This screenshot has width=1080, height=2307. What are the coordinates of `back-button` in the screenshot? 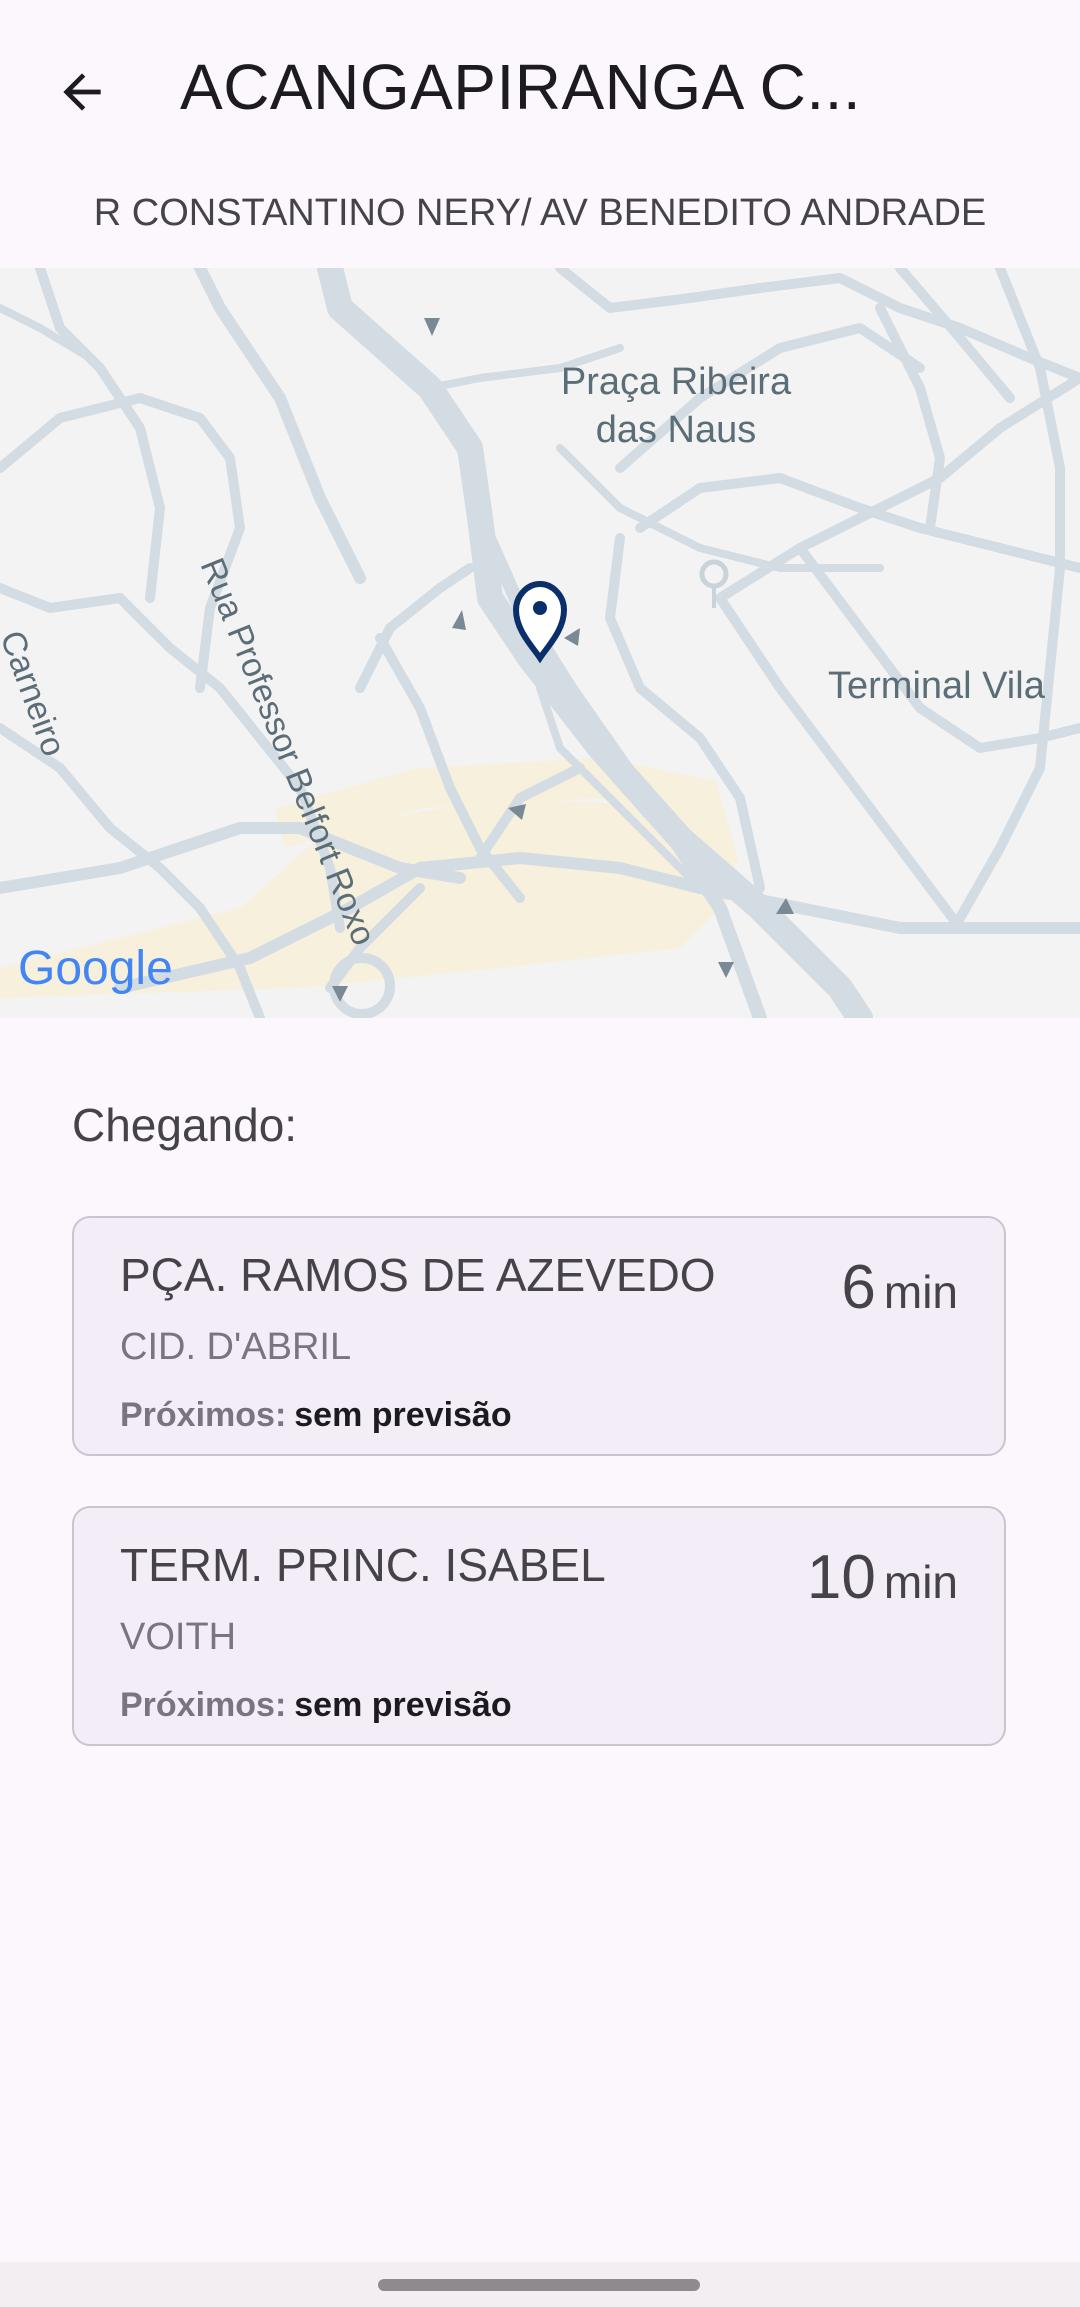 It's located at (82, 92).